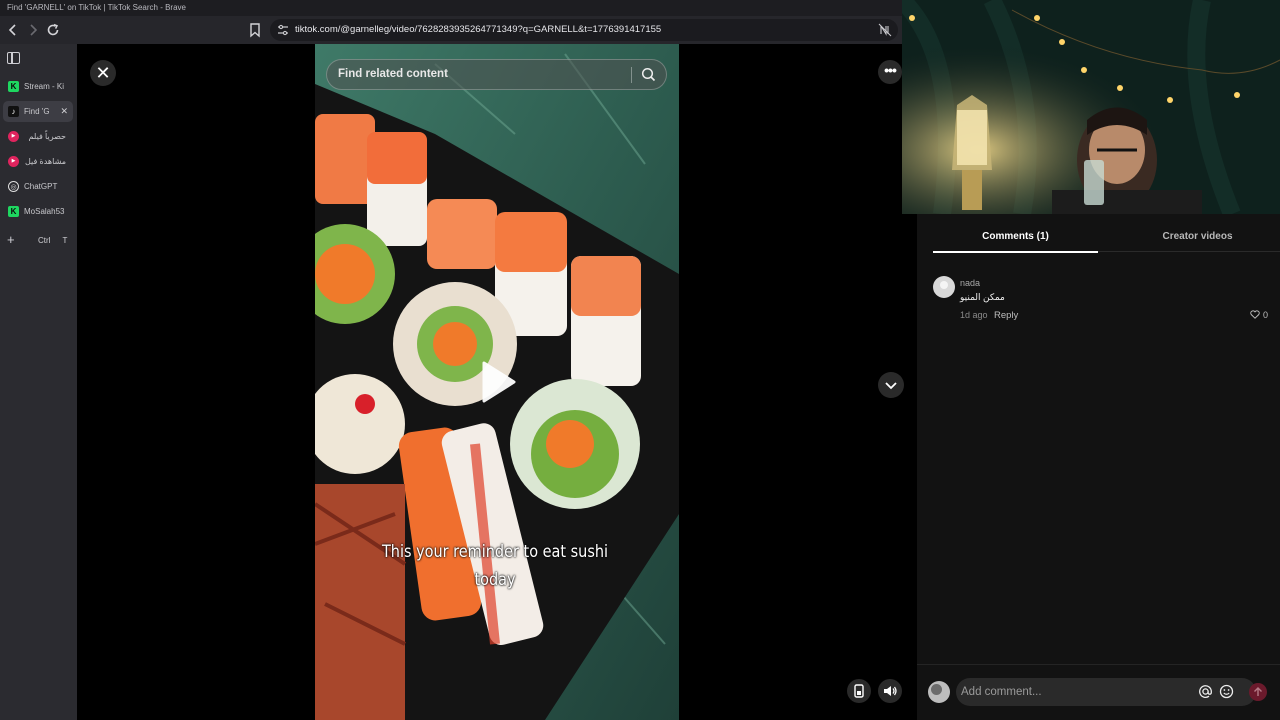  Describe the element at coordinates (1226, 691) in the screenshot. I see `emoji-icon` at that location.